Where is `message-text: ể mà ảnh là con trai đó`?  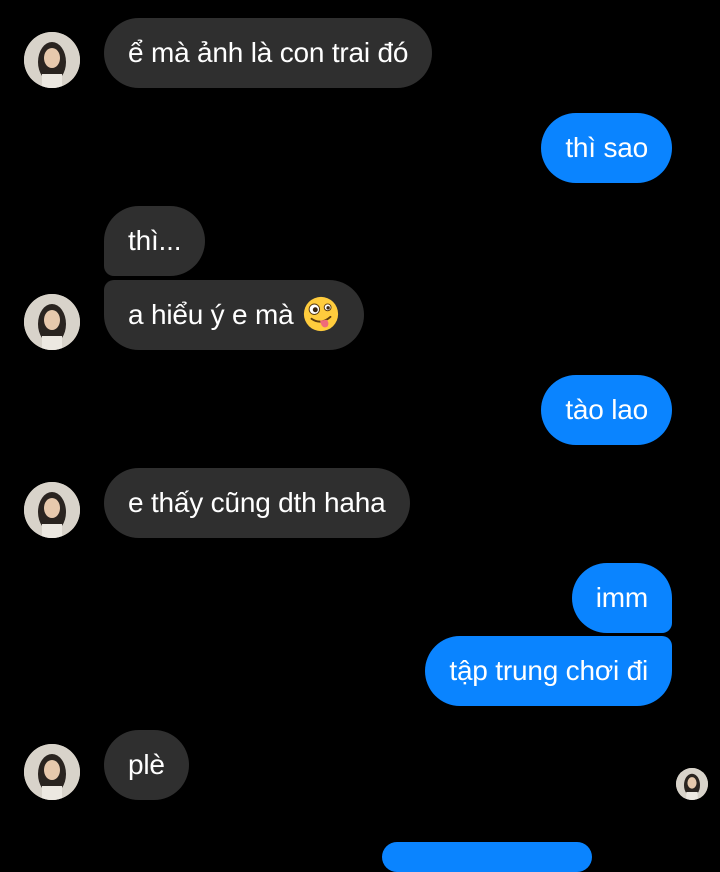 message-text: ể mà ảnh là con trai đó is located at coordinates (268, 52).